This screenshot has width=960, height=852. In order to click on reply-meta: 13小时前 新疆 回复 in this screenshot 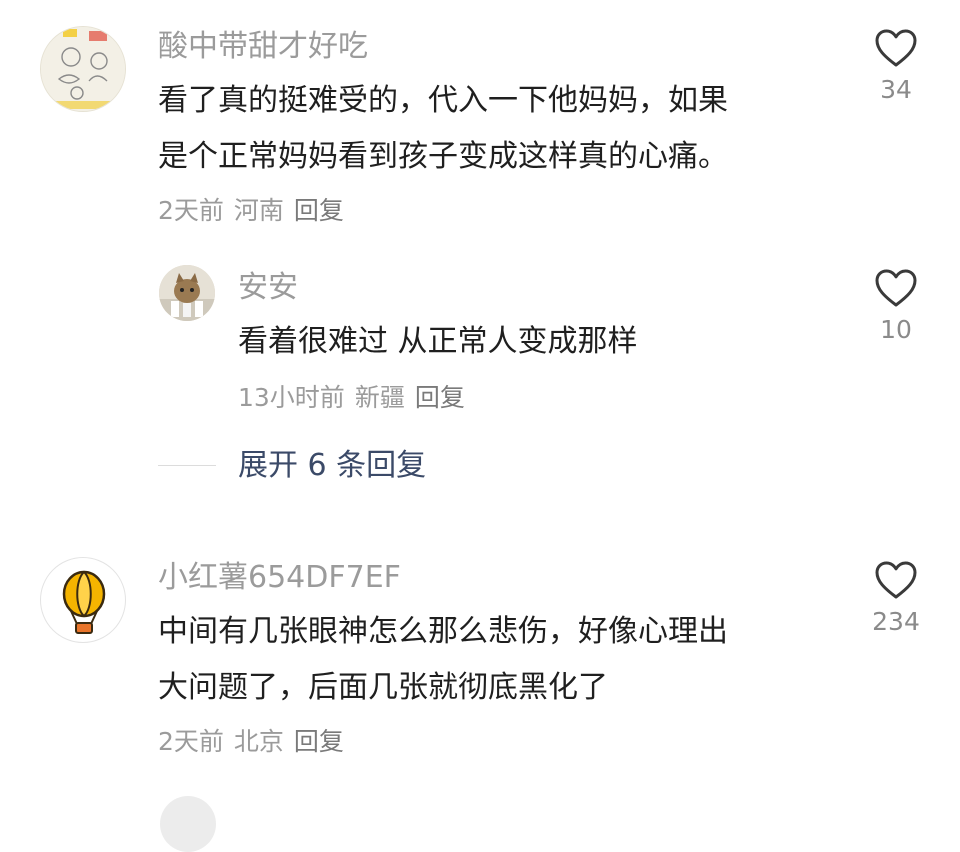, I will do `click(356, 398)`.